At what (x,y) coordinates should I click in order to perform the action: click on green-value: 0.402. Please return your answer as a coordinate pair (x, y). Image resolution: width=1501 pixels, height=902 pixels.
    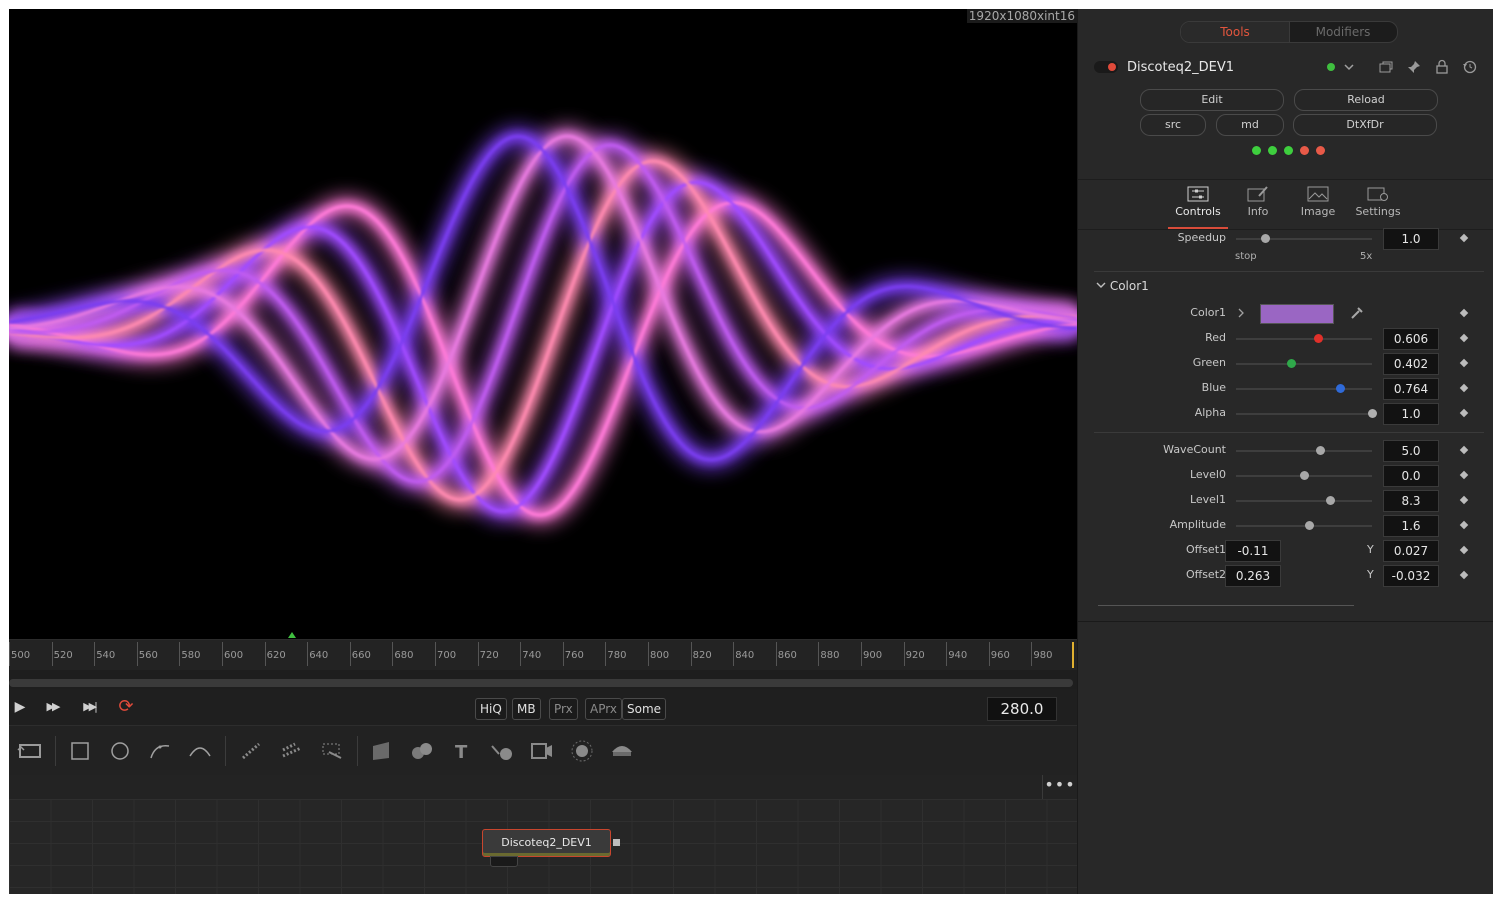
    Looking at the image, I should click on (1411, 364).